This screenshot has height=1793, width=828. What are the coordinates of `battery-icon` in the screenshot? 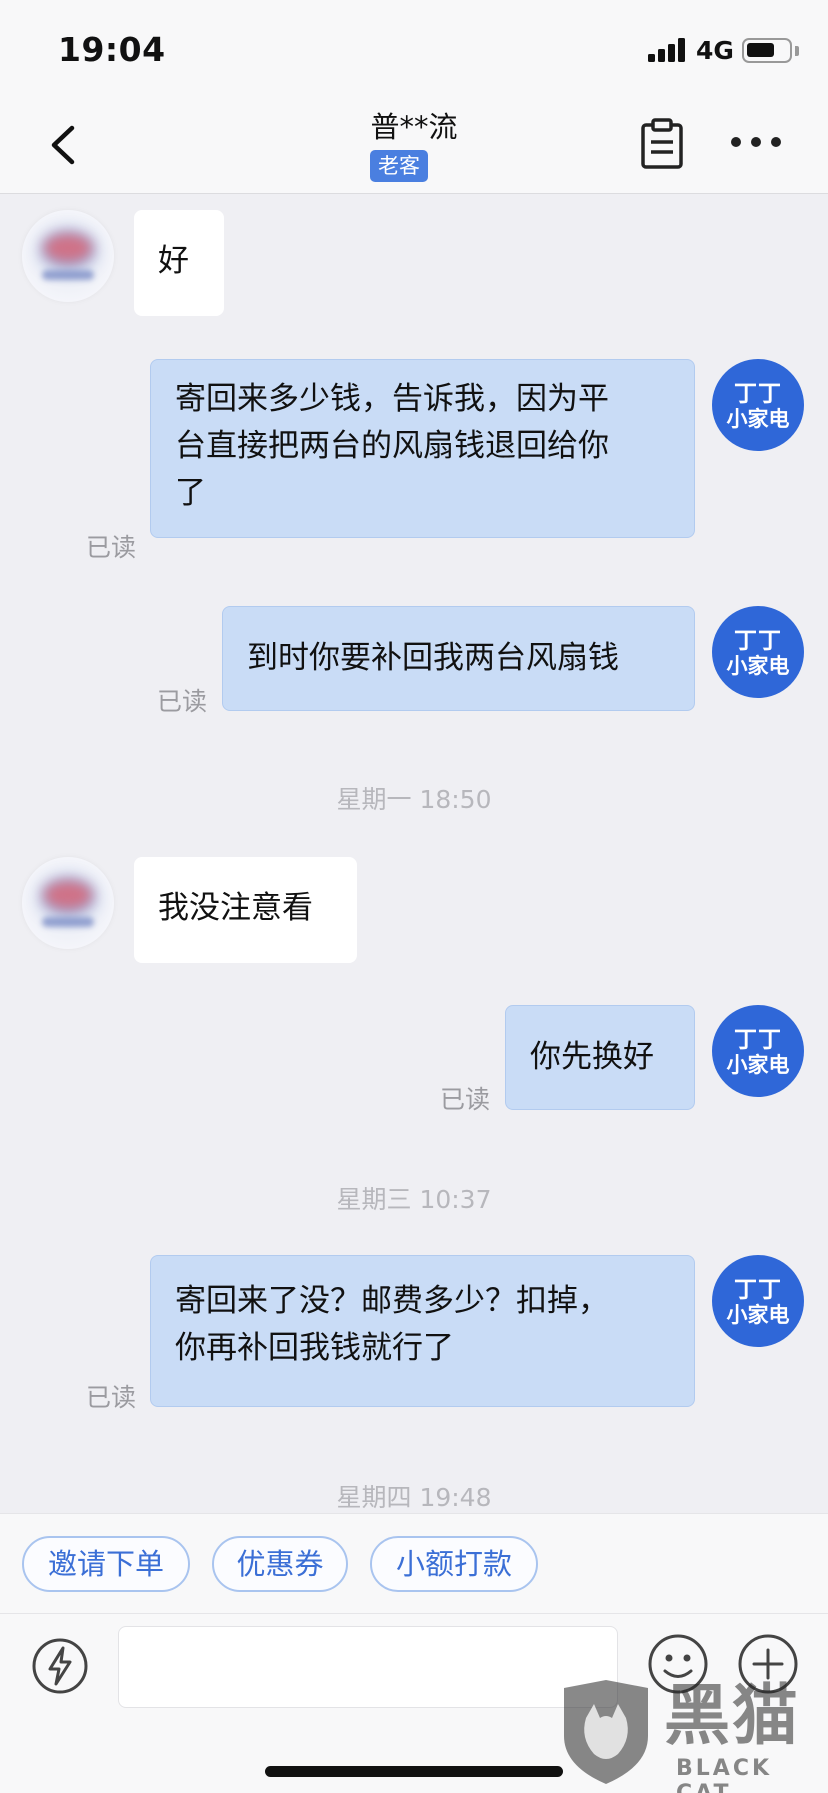 It's located at (767, 50).